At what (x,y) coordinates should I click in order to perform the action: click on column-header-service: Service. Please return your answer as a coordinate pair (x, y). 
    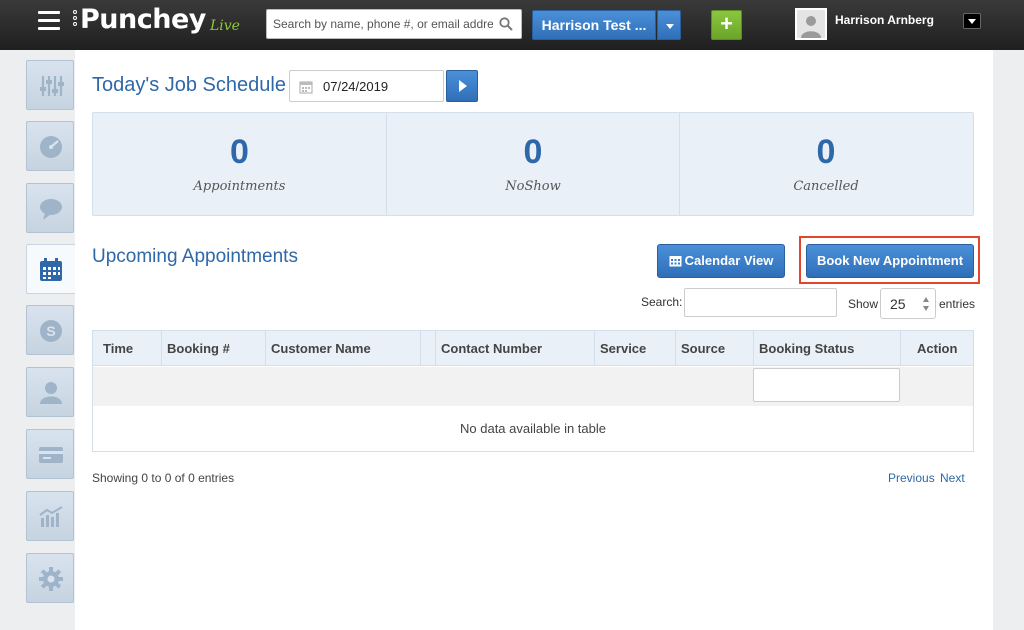
    Looking at the image, I should click on (634, 348).